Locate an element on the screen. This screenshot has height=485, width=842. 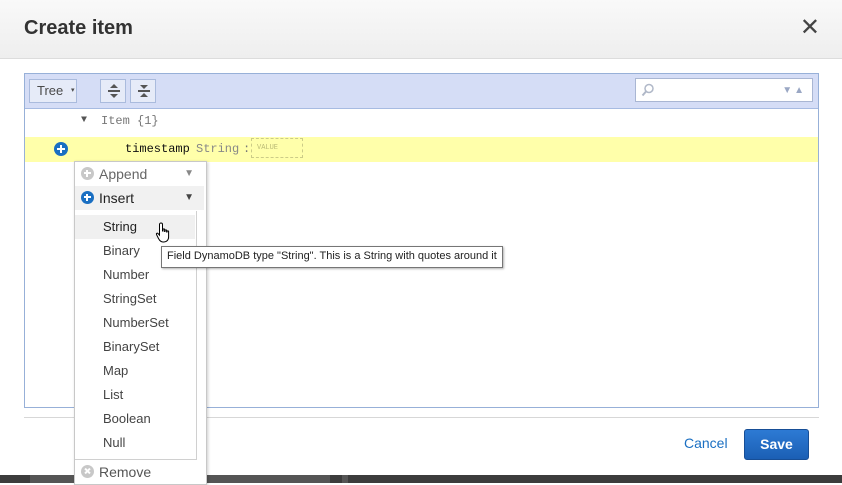
dialog-header: Create item ✕ is located at coordinates (421, 29).